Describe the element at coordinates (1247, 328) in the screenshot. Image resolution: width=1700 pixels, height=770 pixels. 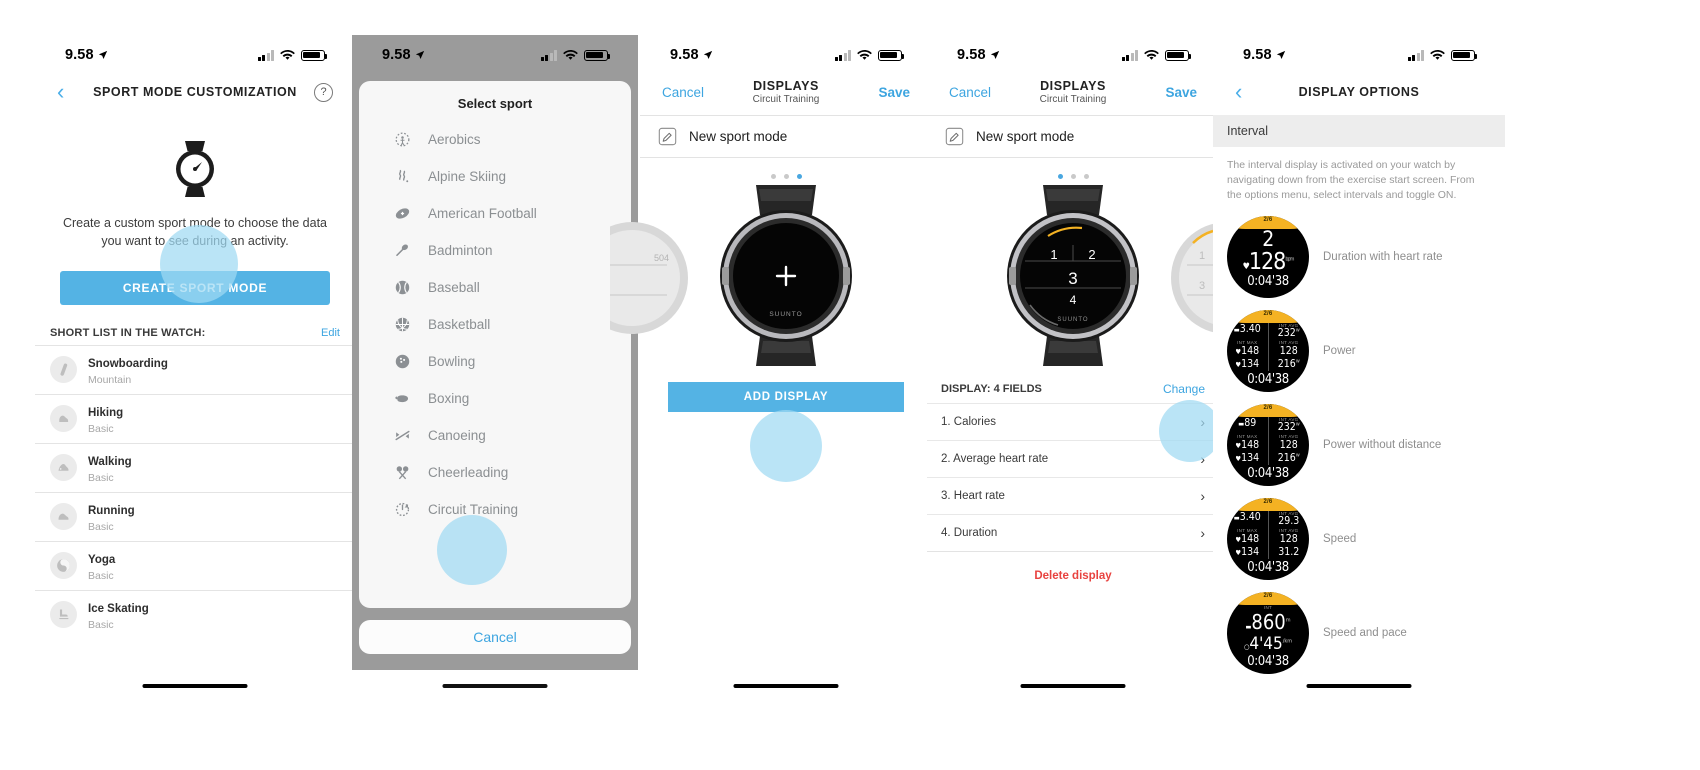
I see `face-cell-left: ▬3.40` at that location.